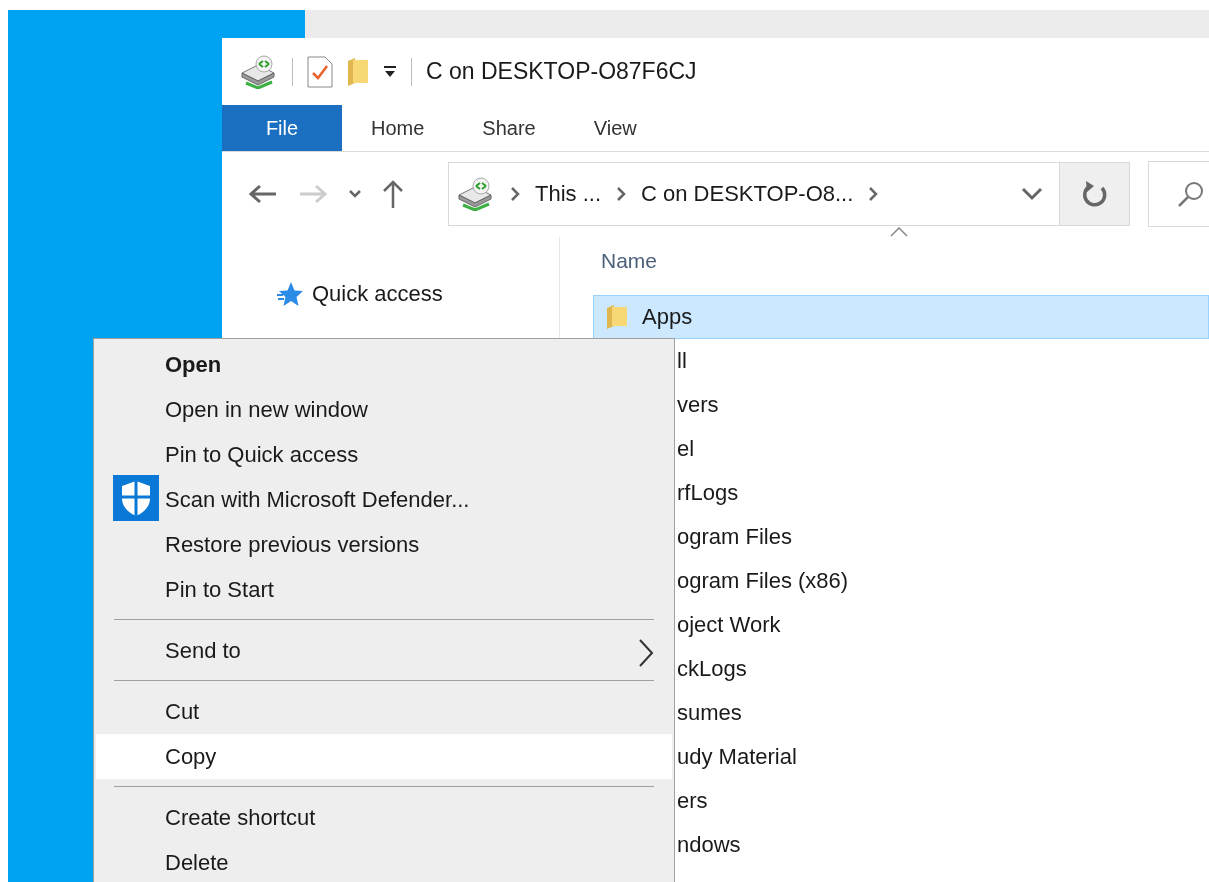 This screenshot has width=1209, height=882. What do you see at coordinates (384, 817) in the screenshot?
I see `menu-item: Create shortcut` at bounding box center [384, 817].